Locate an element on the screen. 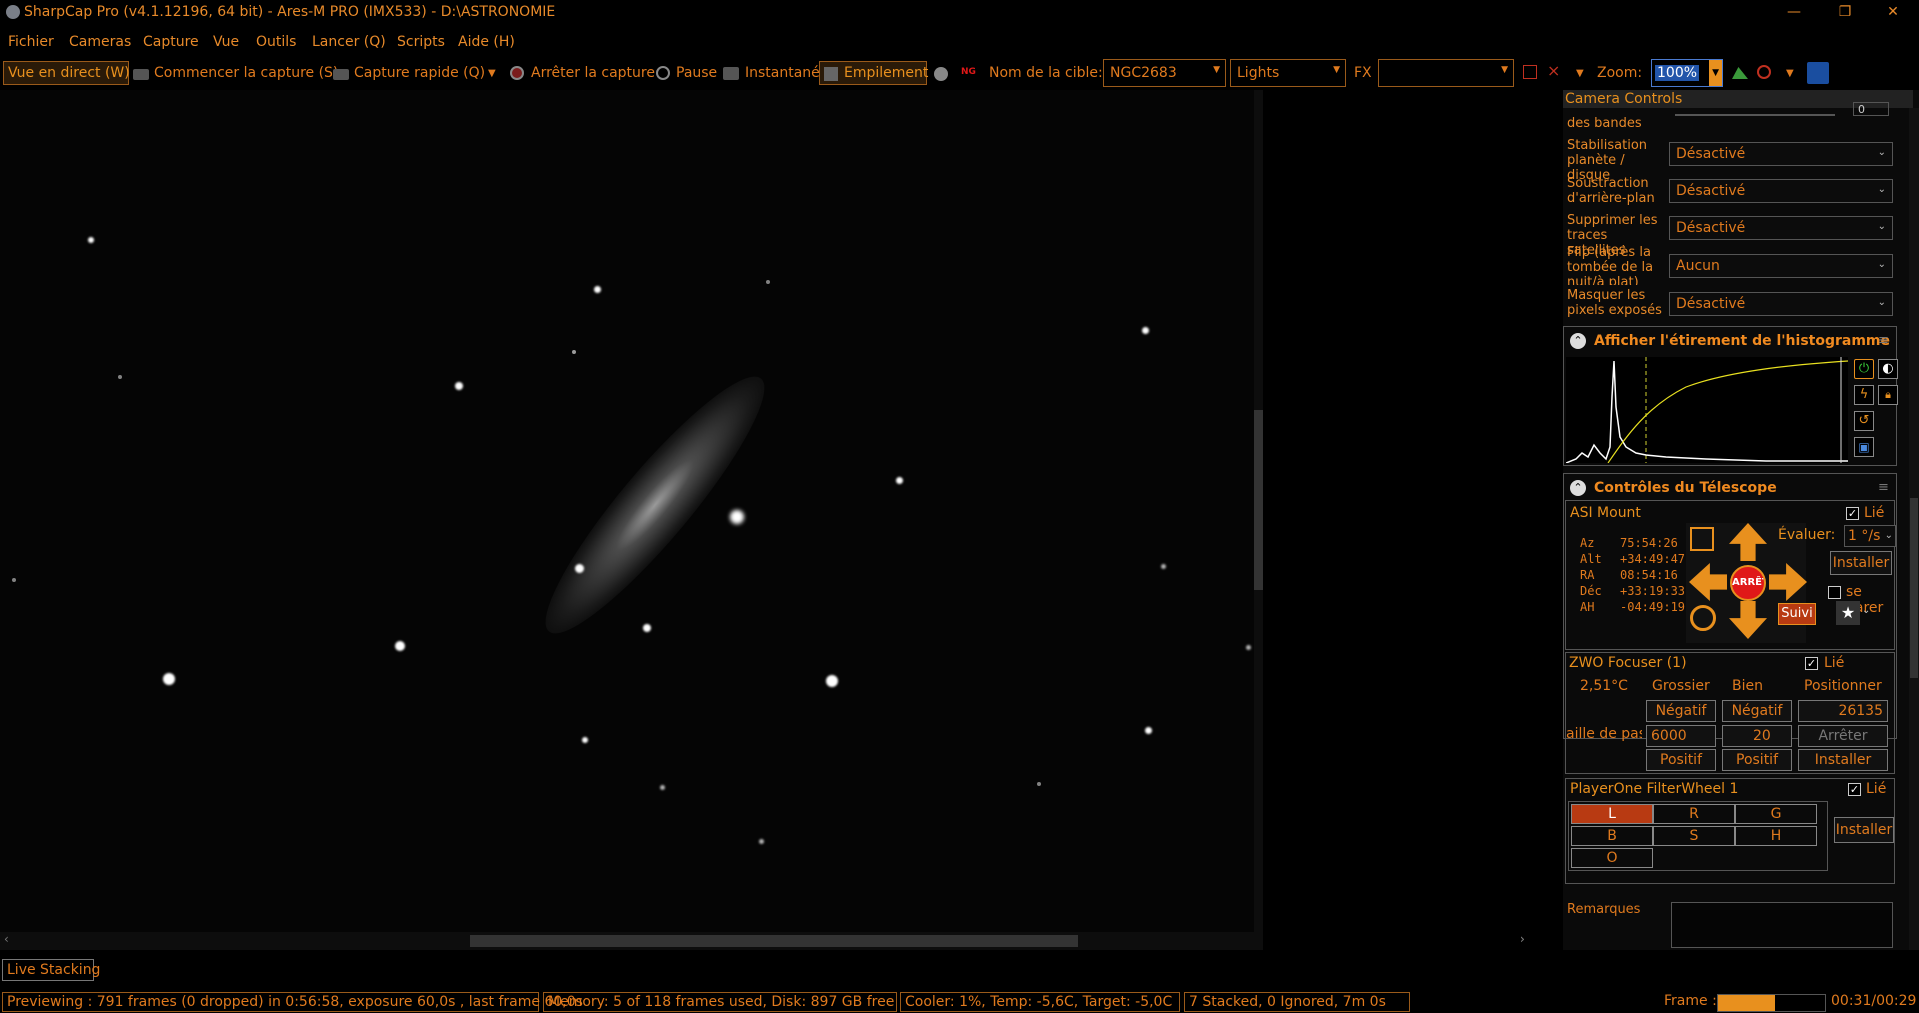  power-icon: ⏻ is located at coordinates (1864, 369).